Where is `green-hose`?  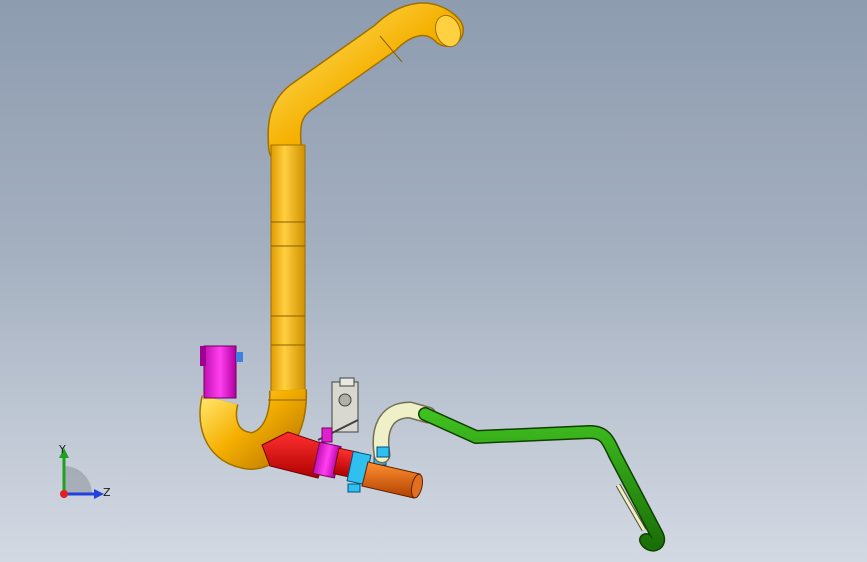
green-hose is located at coordinates (542, 479).